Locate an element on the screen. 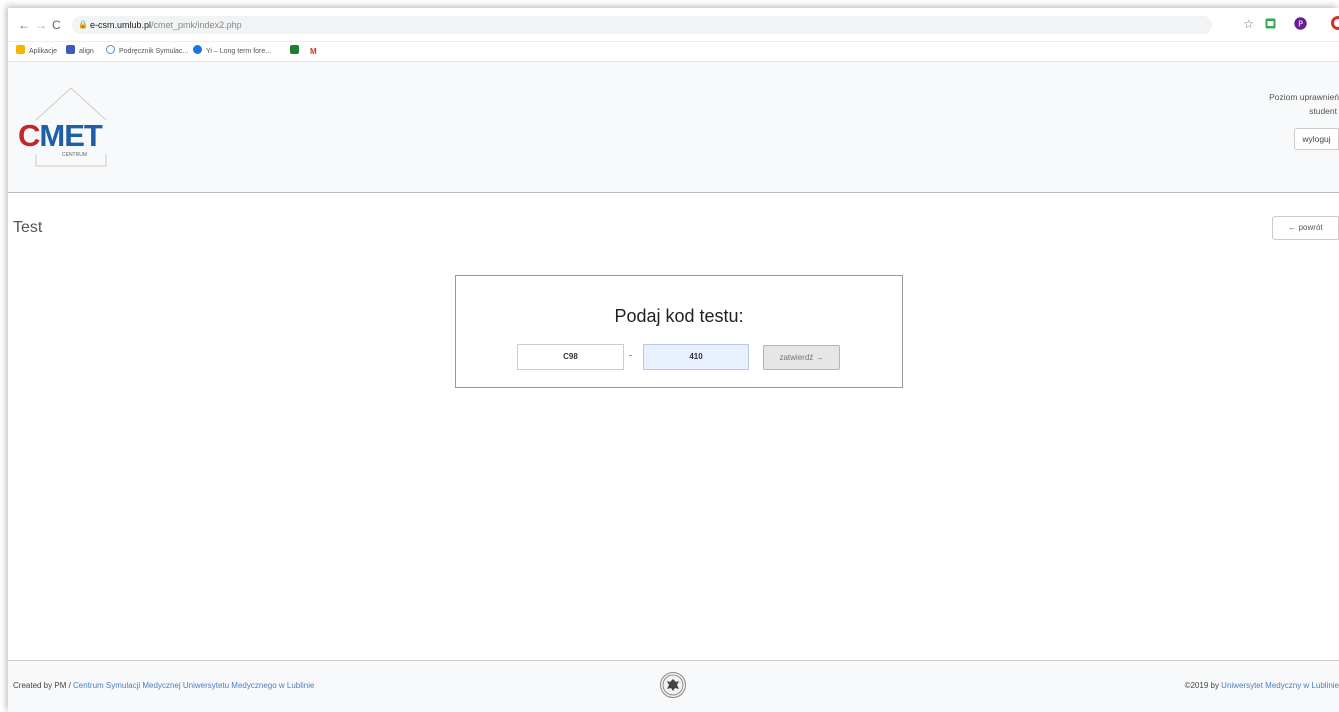 The height and width of the screenshot is (712, 1339). green-square-icon is located at coordinates (294, 49).